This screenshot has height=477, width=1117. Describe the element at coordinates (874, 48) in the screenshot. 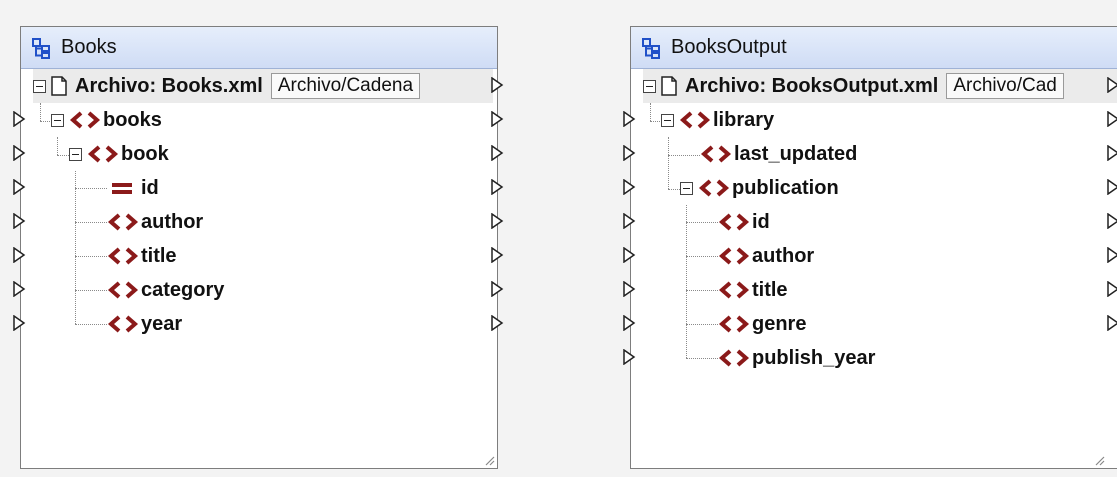

I see `books-output-component-header: BooksOutput` at that location.